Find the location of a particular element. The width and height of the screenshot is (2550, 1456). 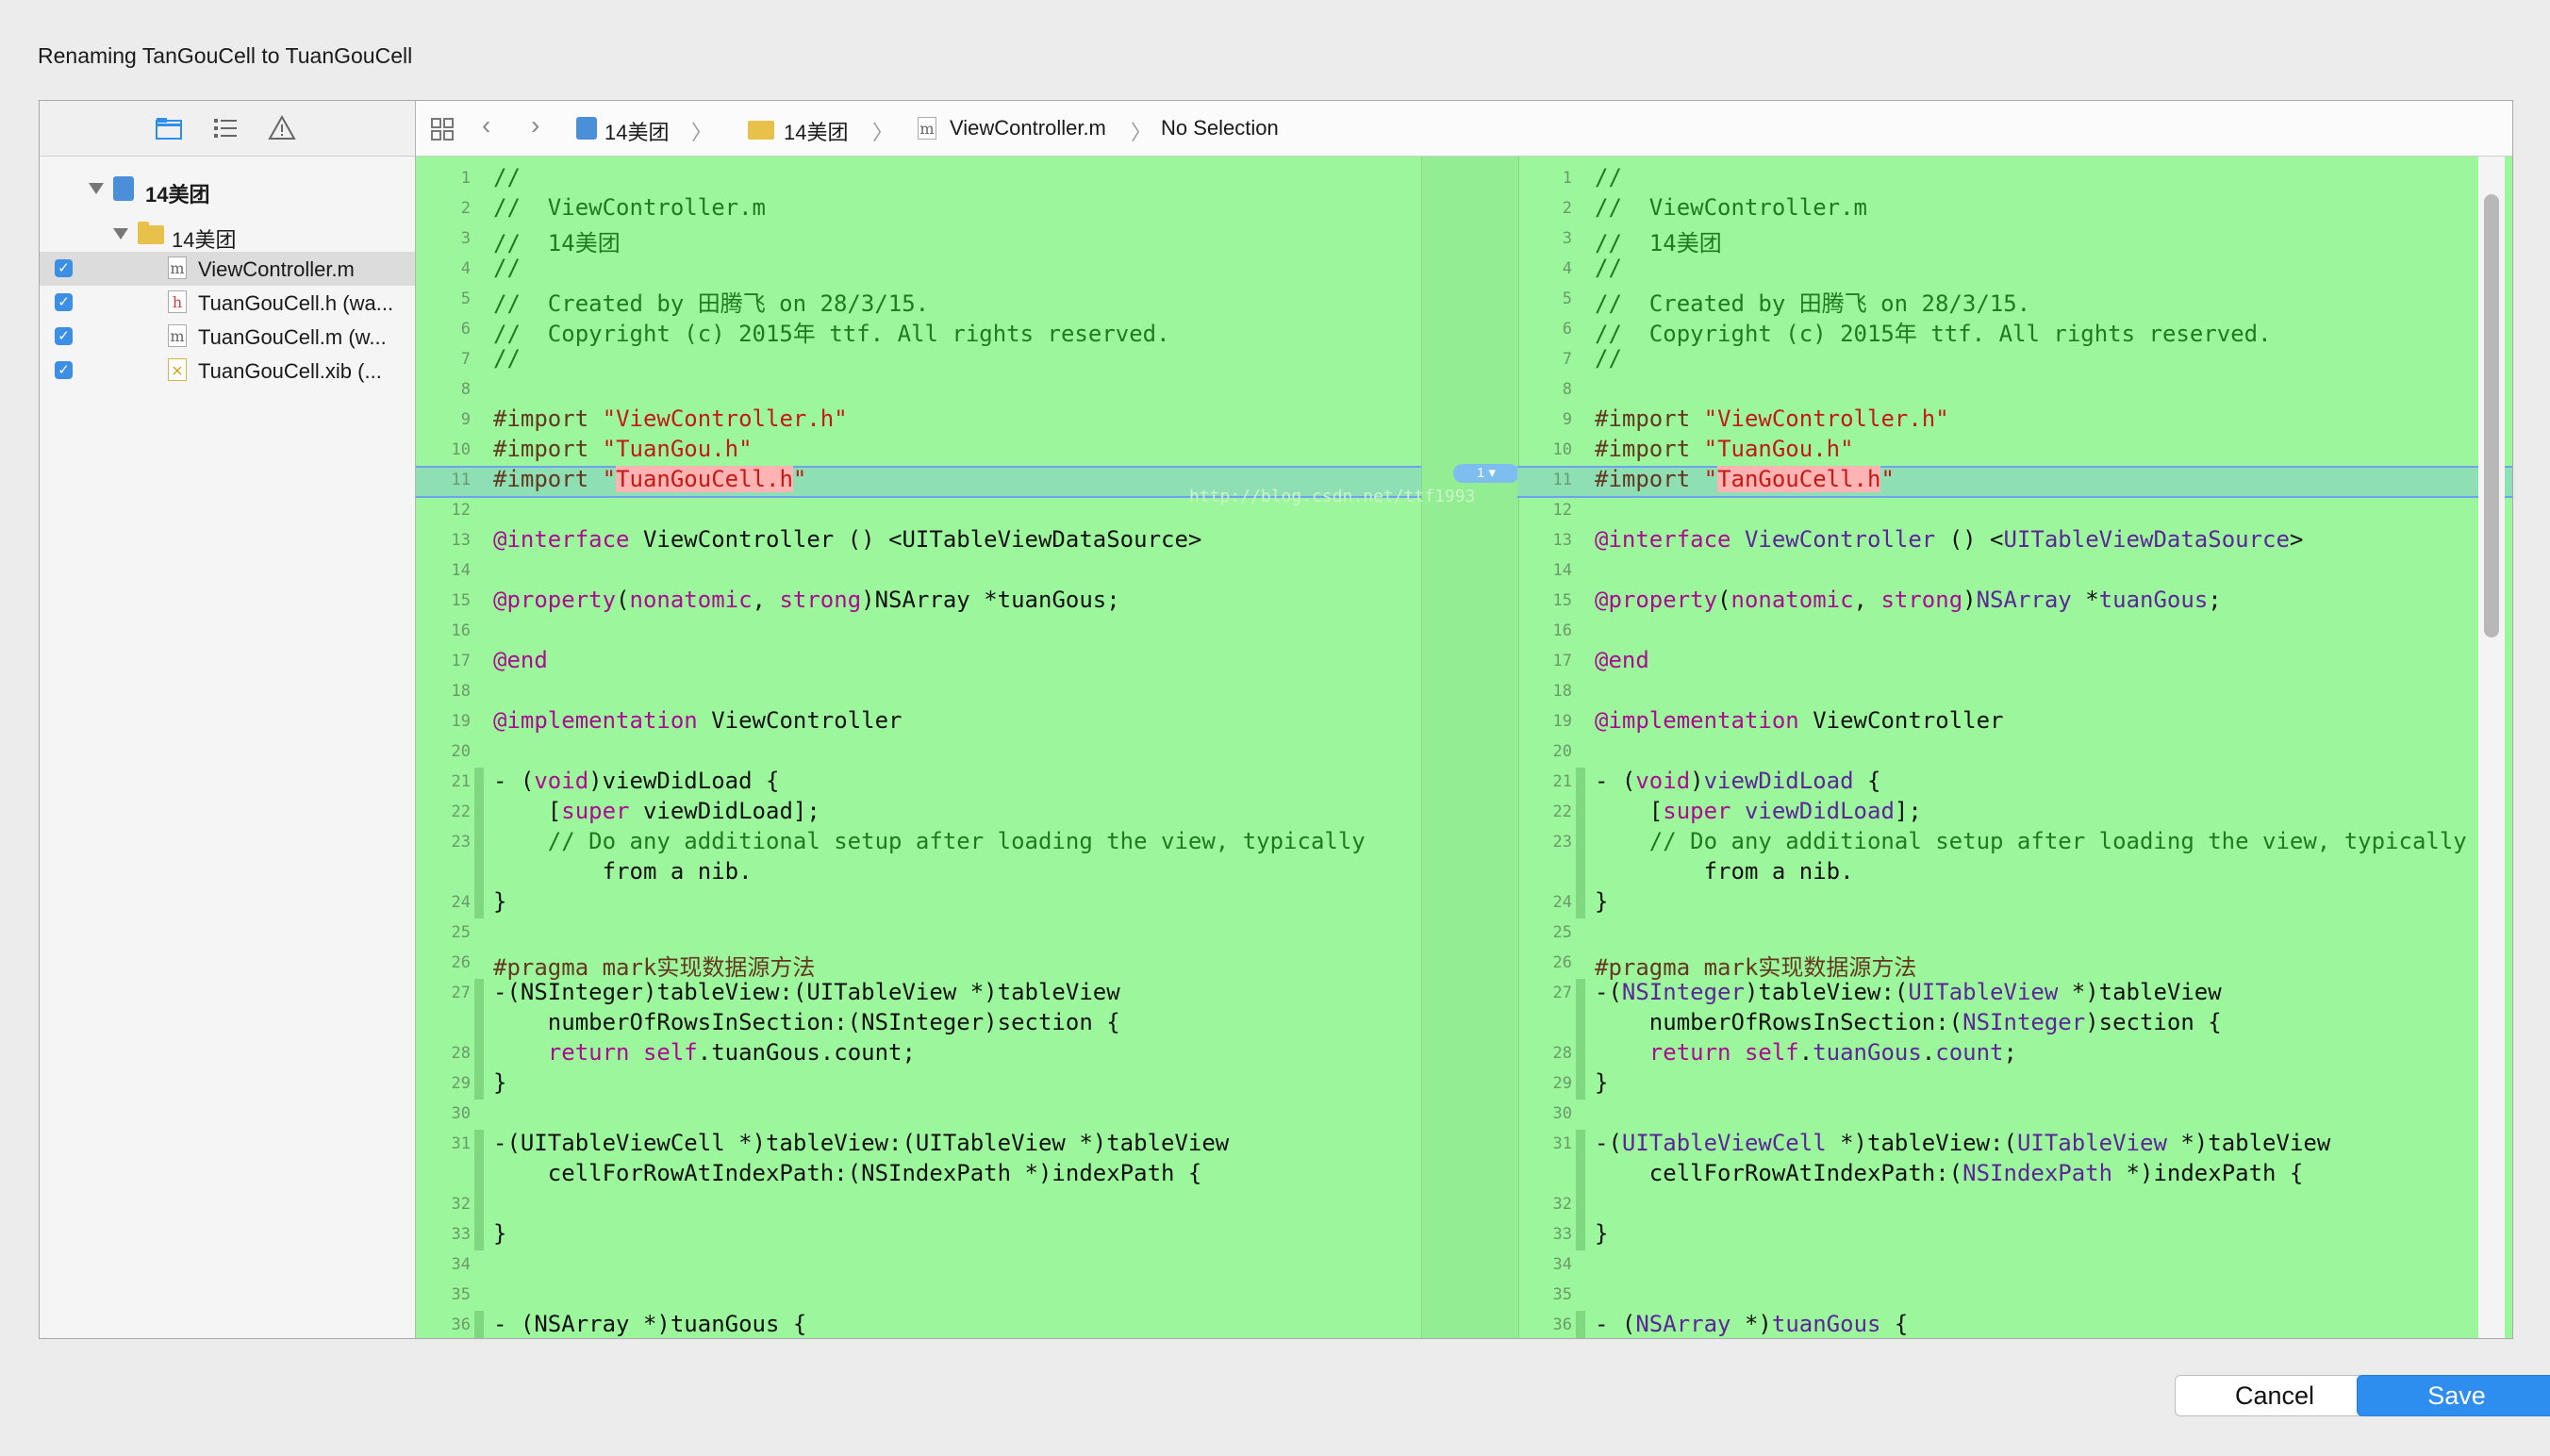

tree-group-row: 14美团 is located at coordinates (227, 235).